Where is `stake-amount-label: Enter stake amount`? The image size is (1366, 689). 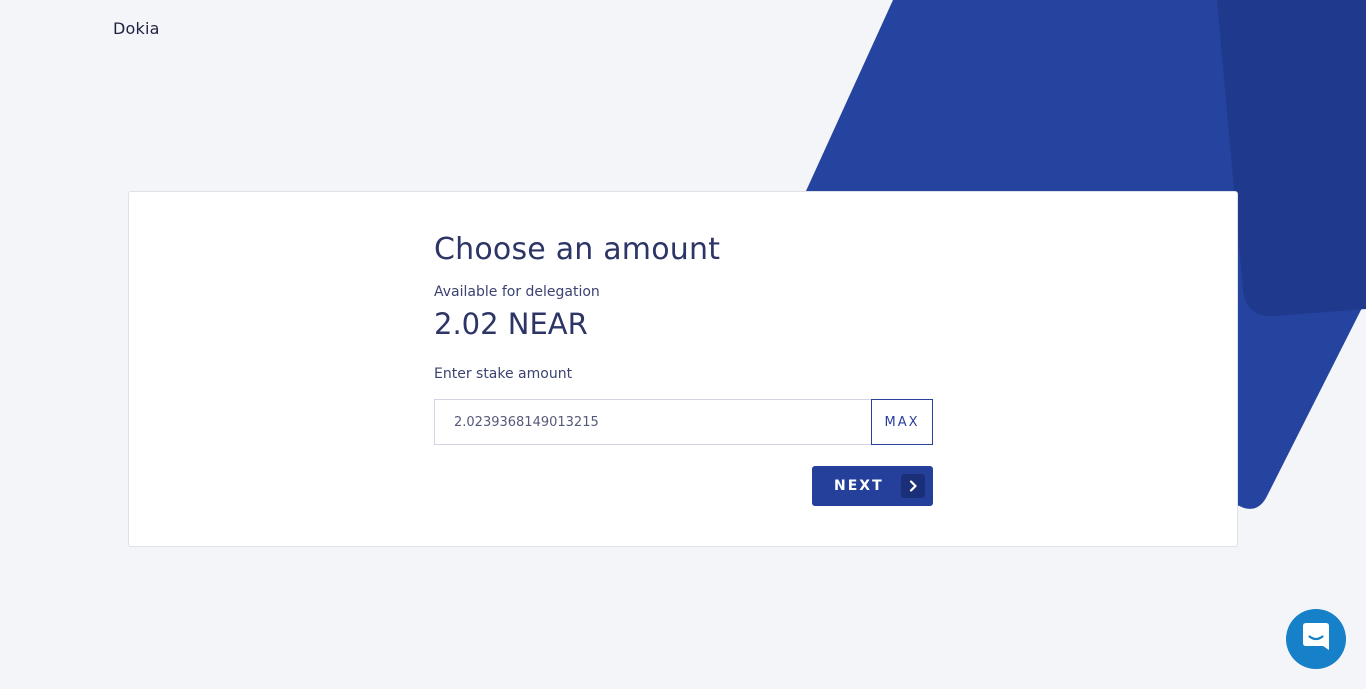
stake-amount-label: Enter stake amount is located at coordinates (503, 374).